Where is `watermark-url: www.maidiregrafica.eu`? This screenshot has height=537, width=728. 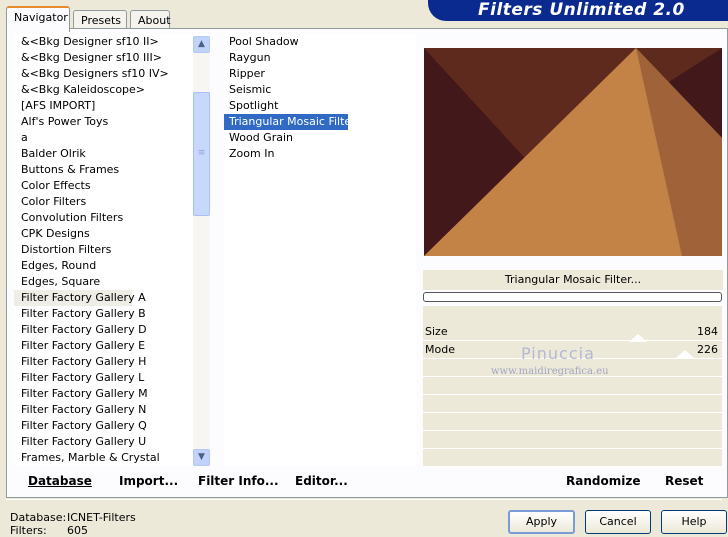 watermark-url: www.maidiregrafica.eu is located at coordinates (550, 371).